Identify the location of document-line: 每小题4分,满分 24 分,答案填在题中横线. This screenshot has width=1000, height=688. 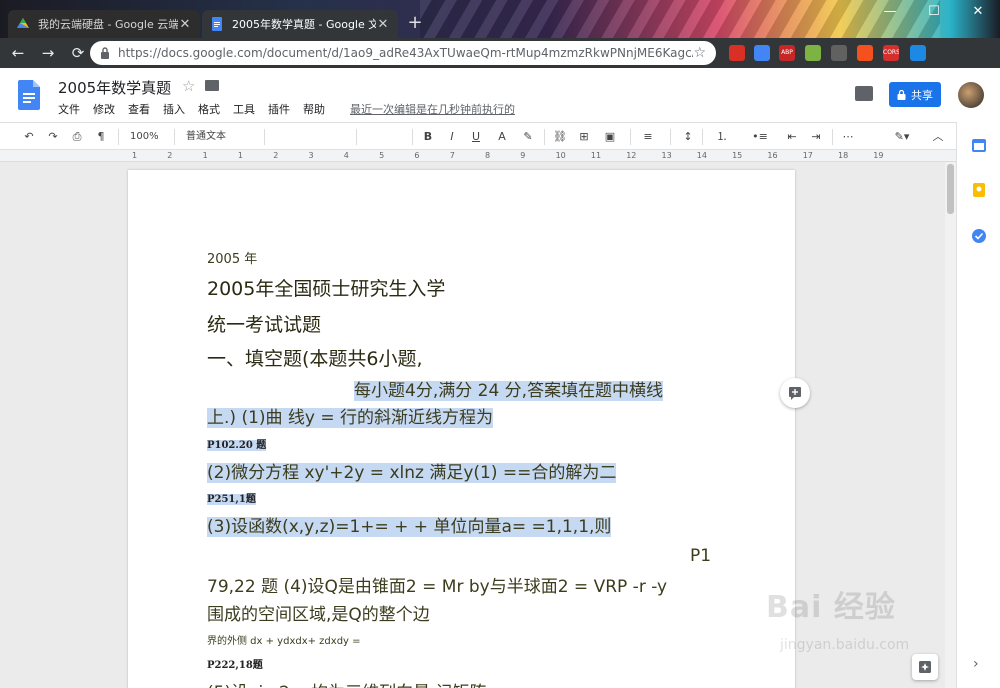
(509, 388).